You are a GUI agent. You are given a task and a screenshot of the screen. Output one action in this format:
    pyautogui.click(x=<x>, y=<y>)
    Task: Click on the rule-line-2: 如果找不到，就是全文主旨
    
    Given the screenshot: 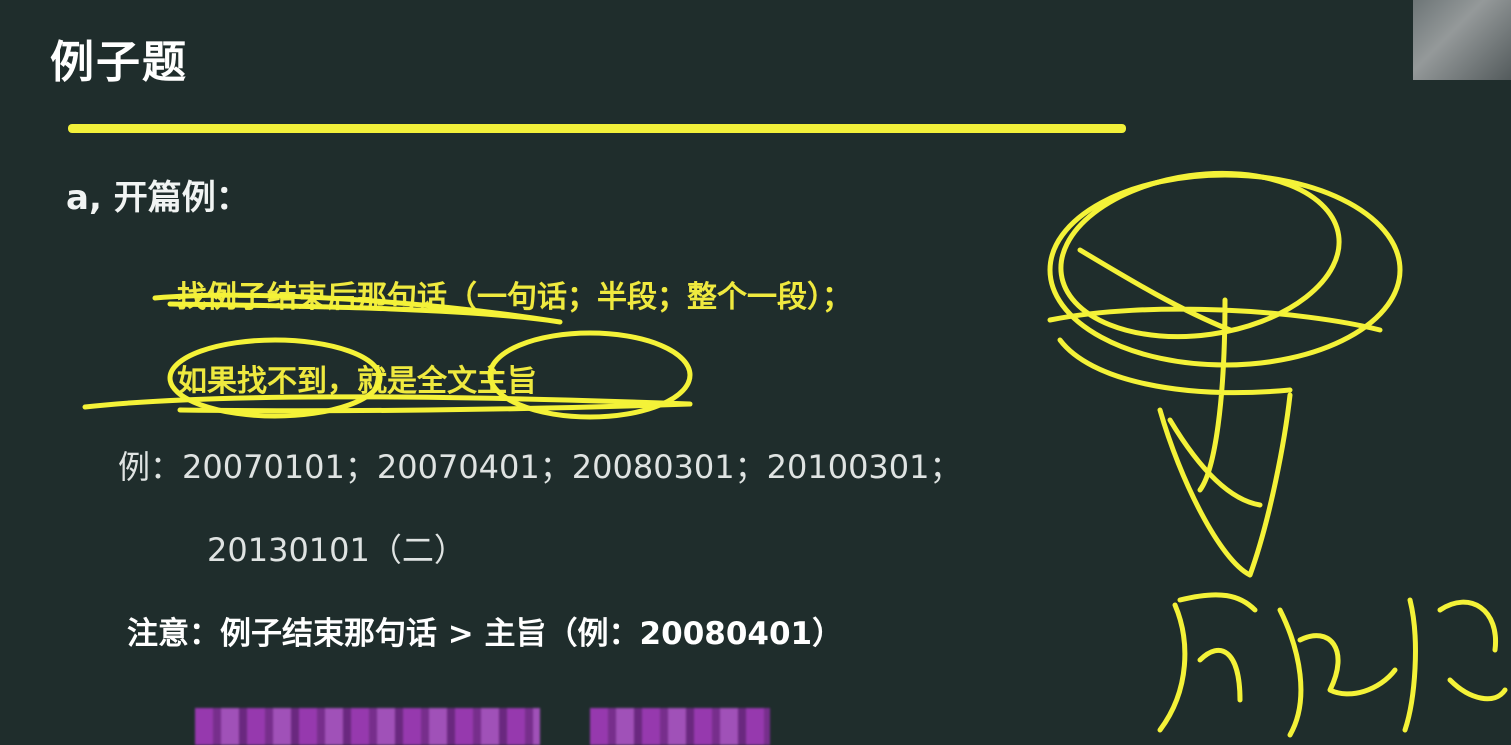 What is the action you would take?
    pyautogui.click(x=357, y=381)
    